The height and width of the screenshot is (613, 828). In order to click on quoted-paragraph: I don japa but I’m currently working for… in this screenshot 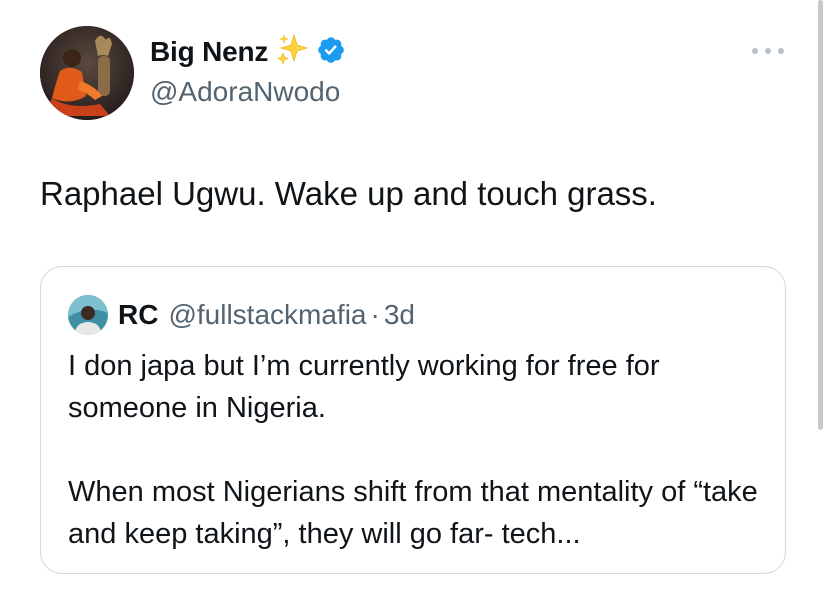, I will do `click(364, 387)`.